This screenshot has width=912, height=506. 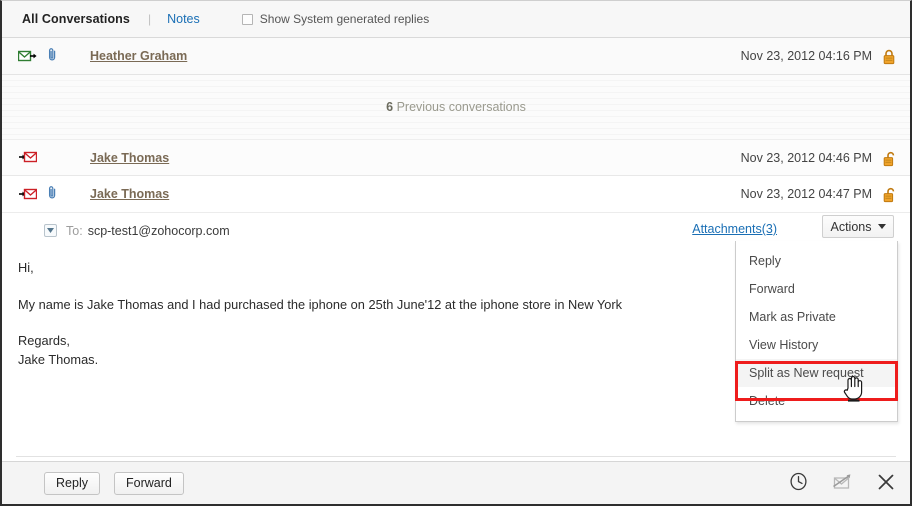 I want to click on tab-notes: Notes, so click(x=183, y=19).